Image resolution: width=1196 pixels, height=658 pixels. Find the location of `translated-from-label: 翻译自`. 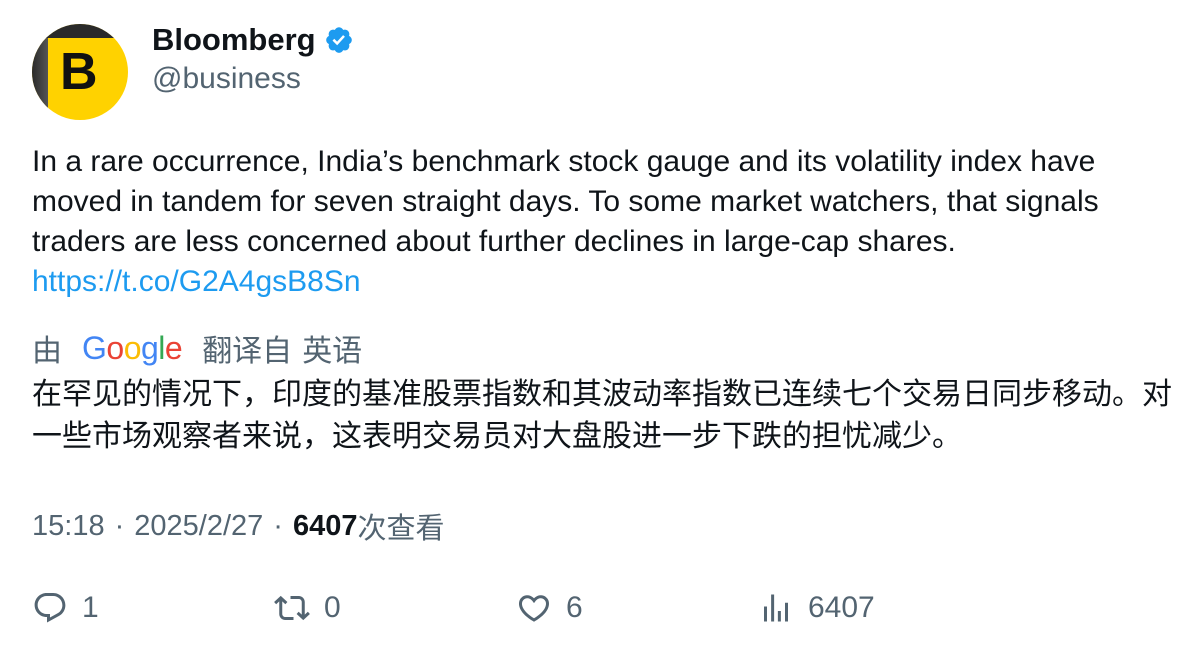

translated-from-label: 翻译自 is located at coordinates (247, 351).